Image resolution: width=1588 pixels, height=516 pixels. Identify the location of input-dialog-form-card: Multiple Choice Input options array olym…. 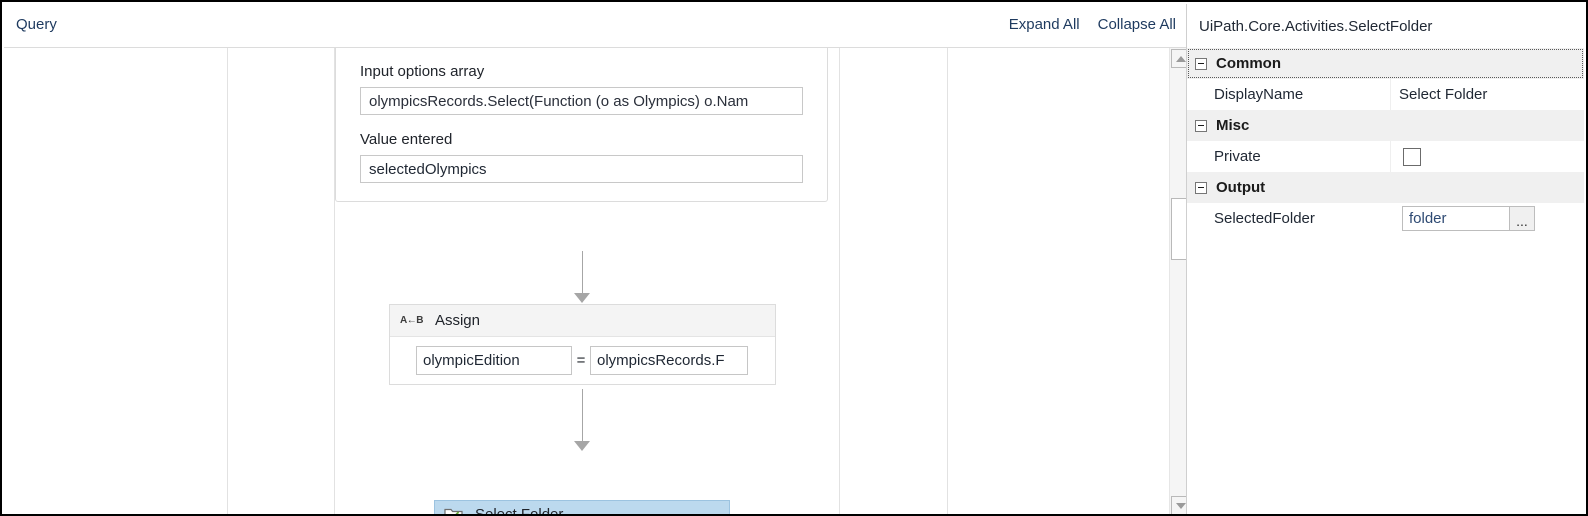
(581, 125).